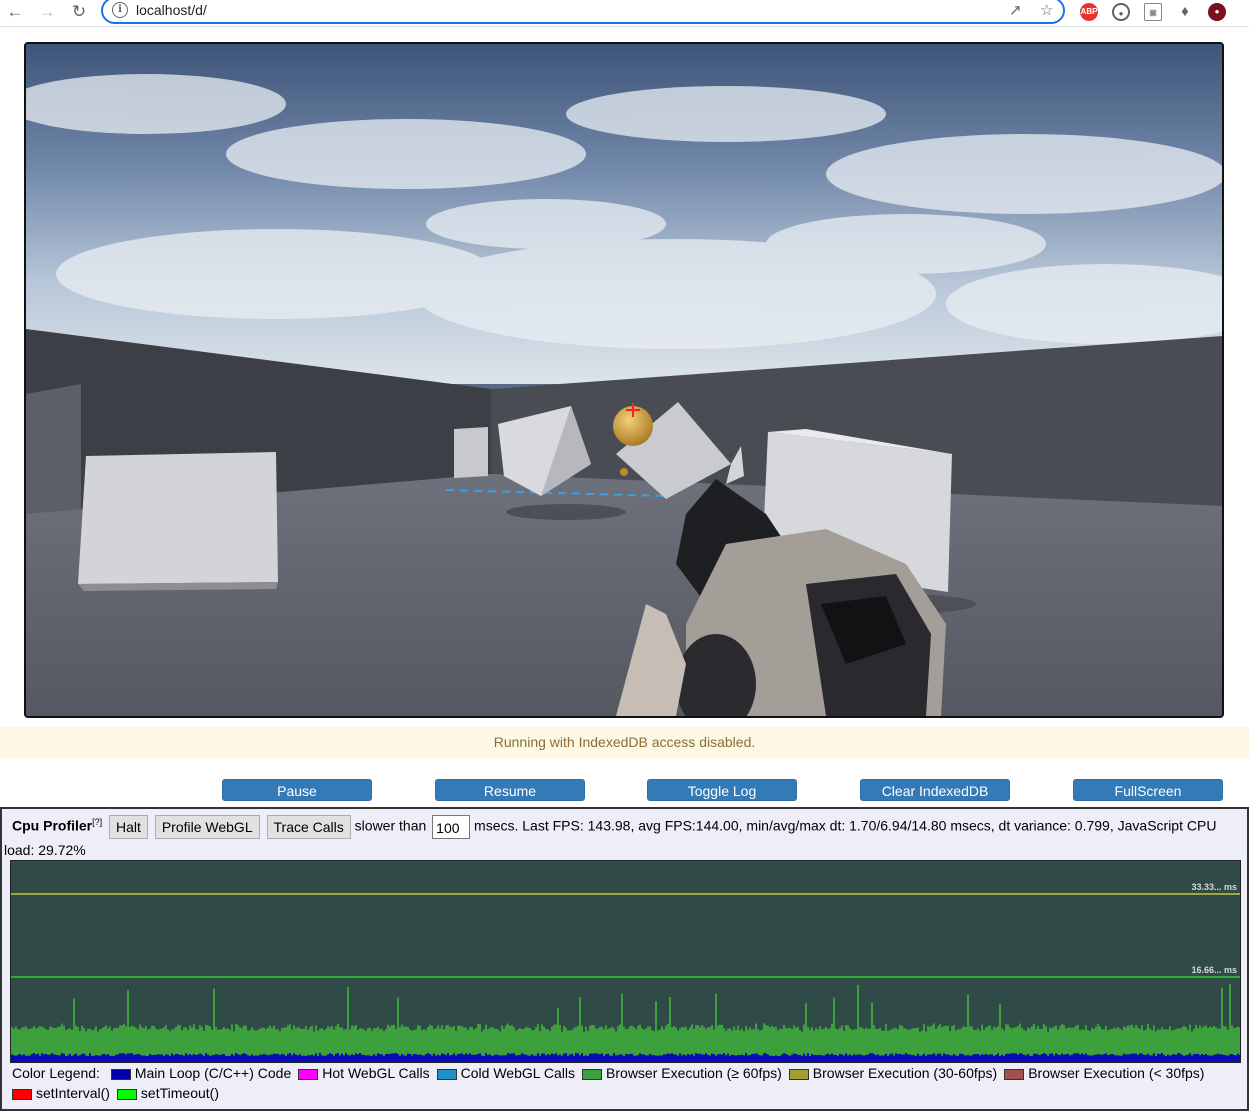  I want to click on profile-webgl-button: Profile WebGL, so click(207, 827).